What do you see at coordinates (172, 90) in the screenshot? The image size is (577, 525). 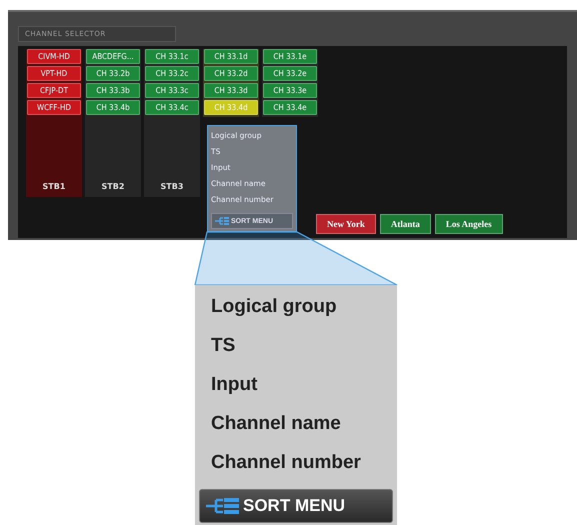 I see `channel-chip: CH 33.3c` at bounding box center [172, 90].